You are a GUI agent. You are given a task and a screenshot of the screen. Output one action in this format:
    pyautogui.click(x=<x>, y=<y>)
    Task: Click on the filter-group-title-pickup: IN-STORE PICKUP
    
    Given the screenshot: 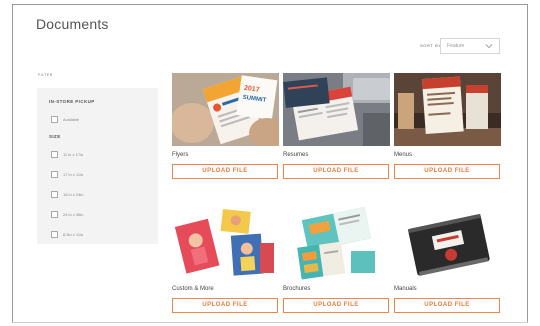 What is the action you would take?
    pyautogui.click(x=72, y=101)
    